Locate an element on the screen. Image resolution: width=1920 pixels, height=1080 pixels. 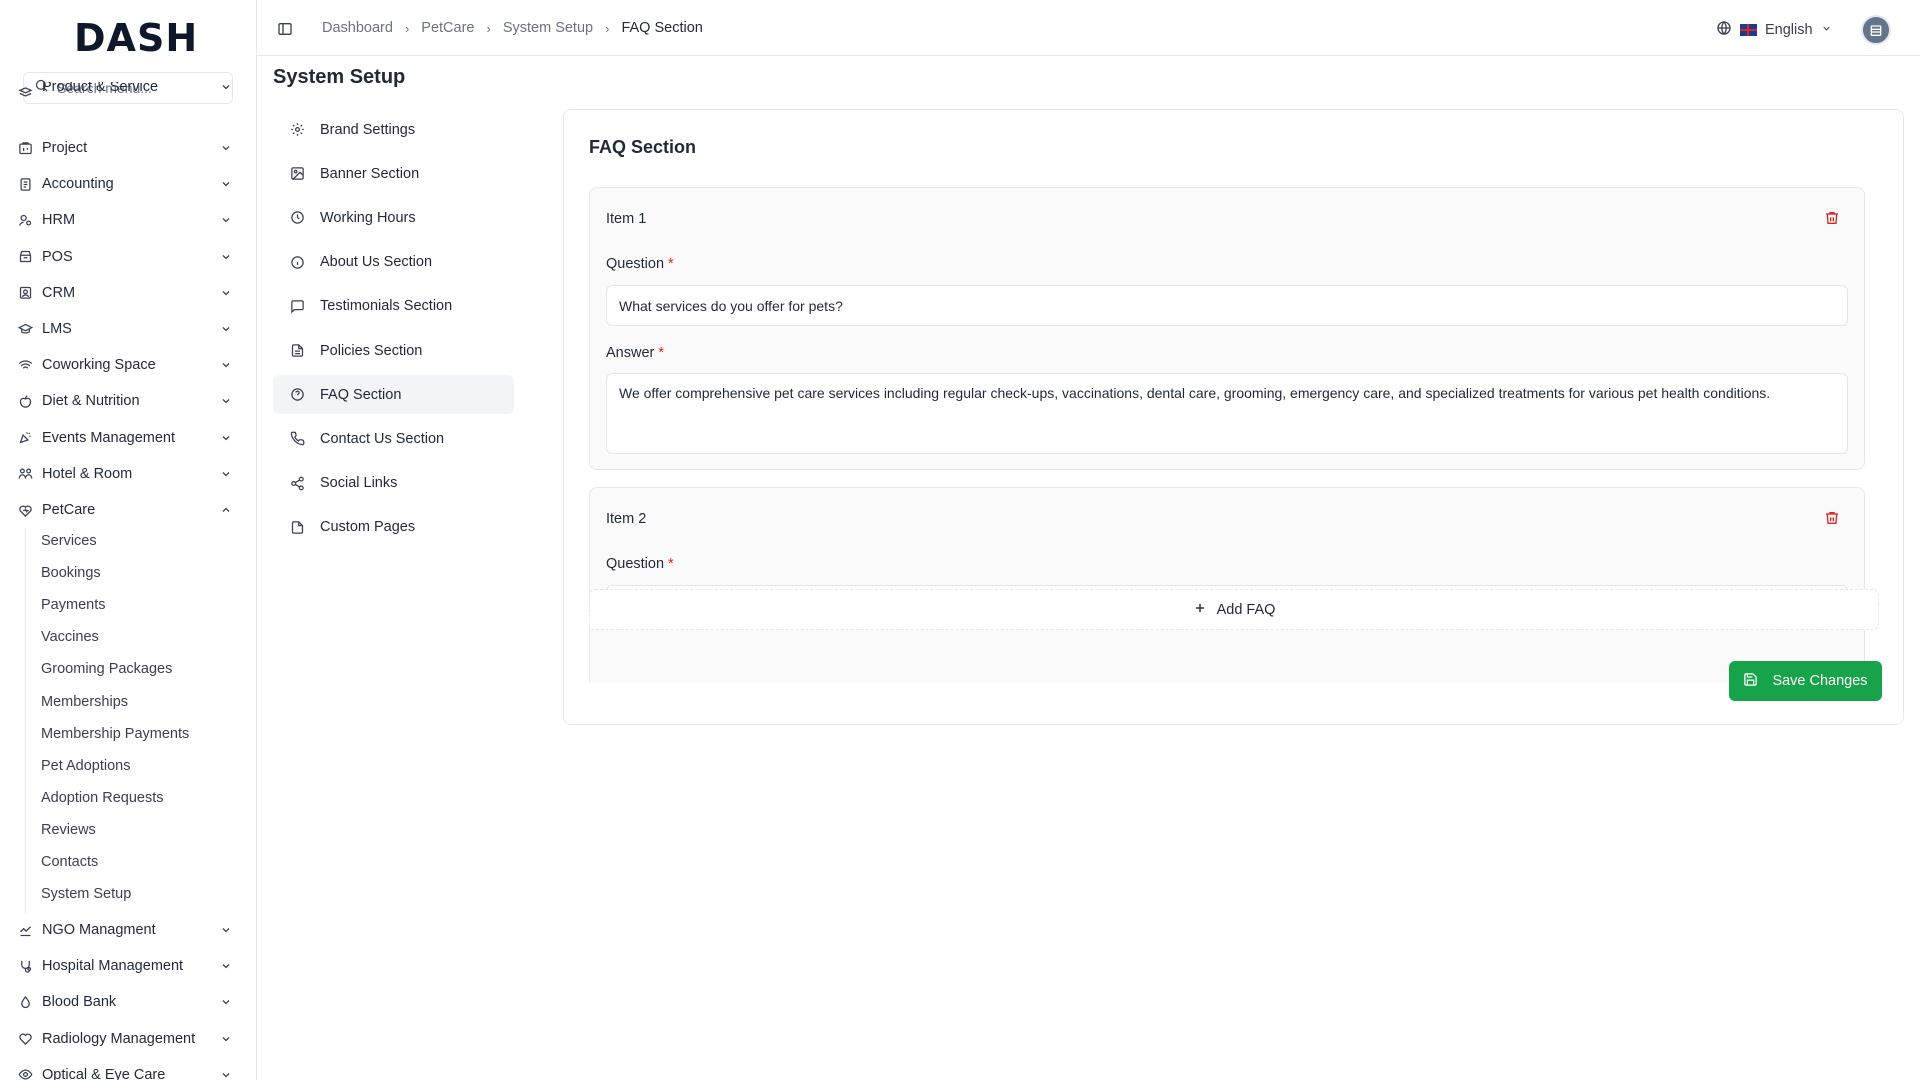
submenu-divider is located at coordinates (25, 721).